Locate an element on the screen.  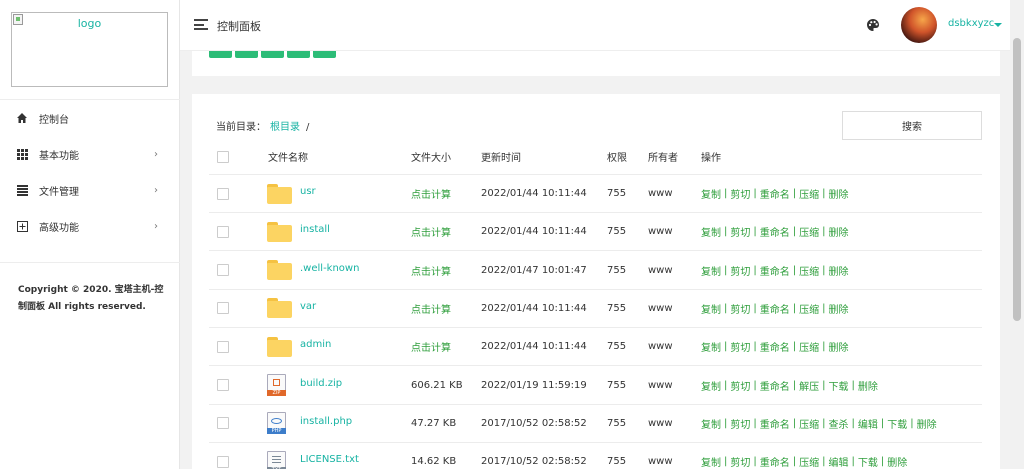
file-name-link: install.php is located at coordinates (326, 423).